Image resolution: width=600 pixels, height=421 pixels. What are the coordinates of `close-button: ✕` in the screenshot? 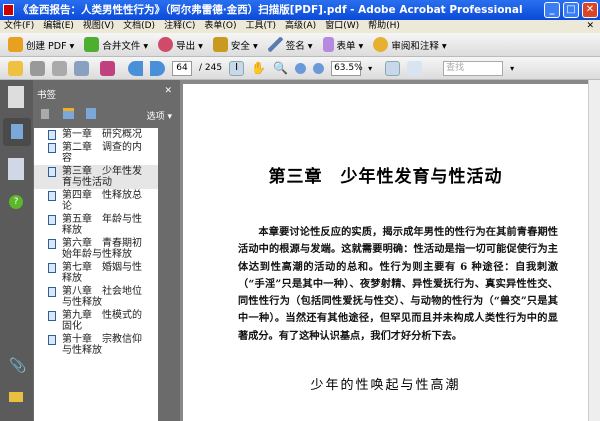 It's located at (590, 10).